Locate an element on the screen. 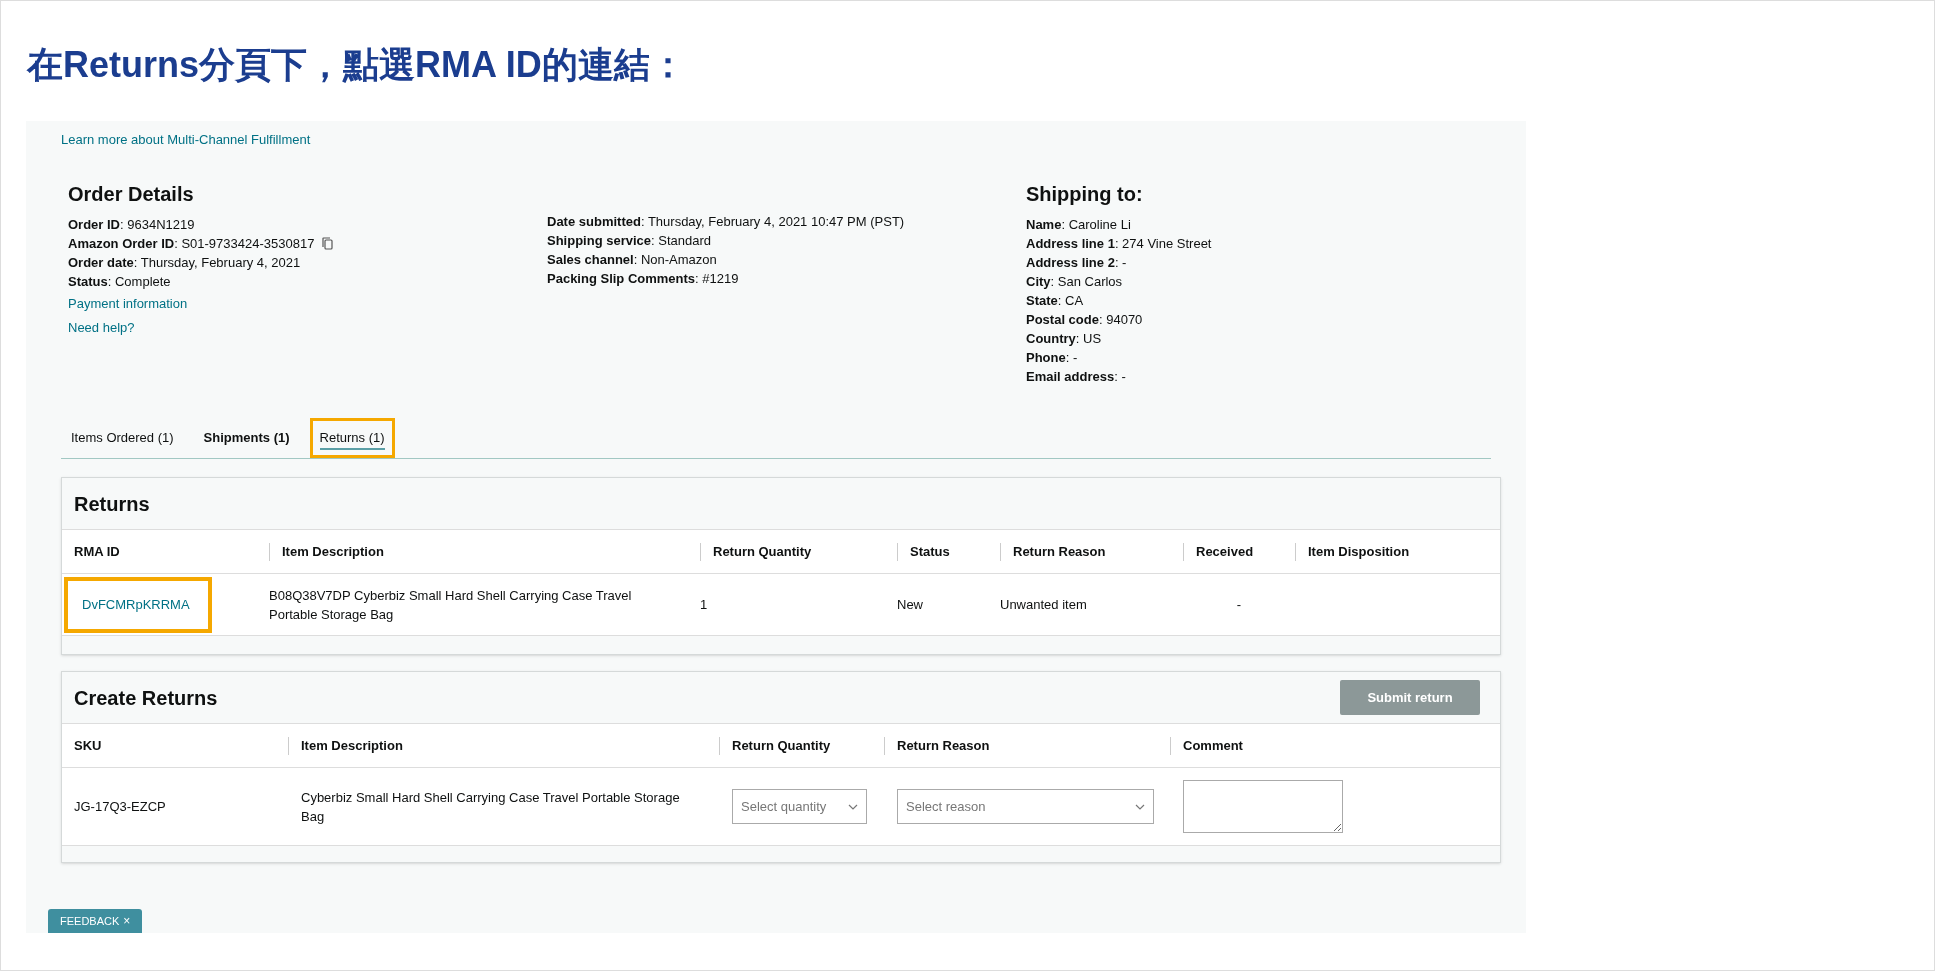  field-text: Amazon Order ID: S01-9733424-3530817 is located at coordinates (191, 244).